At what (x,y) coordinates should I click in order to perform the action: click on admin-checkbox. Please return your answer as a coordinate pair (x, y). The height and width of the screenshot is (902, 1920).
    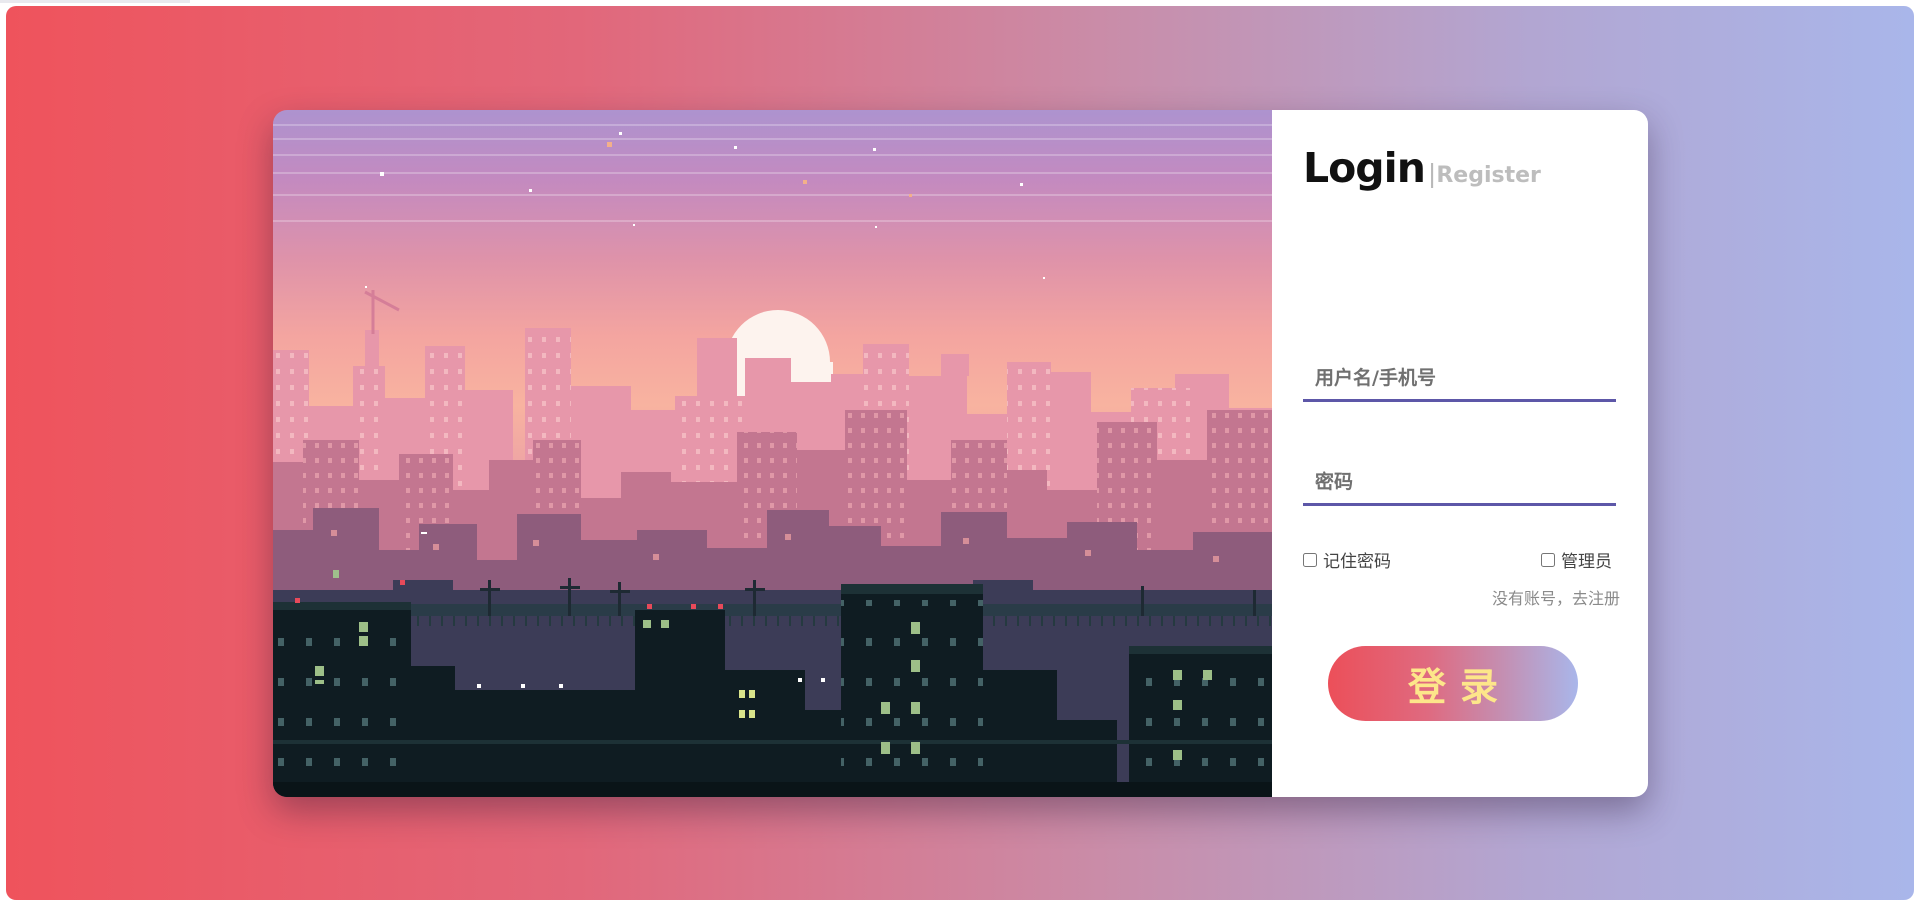
    Looking at the image, I should click on (1548, 559).